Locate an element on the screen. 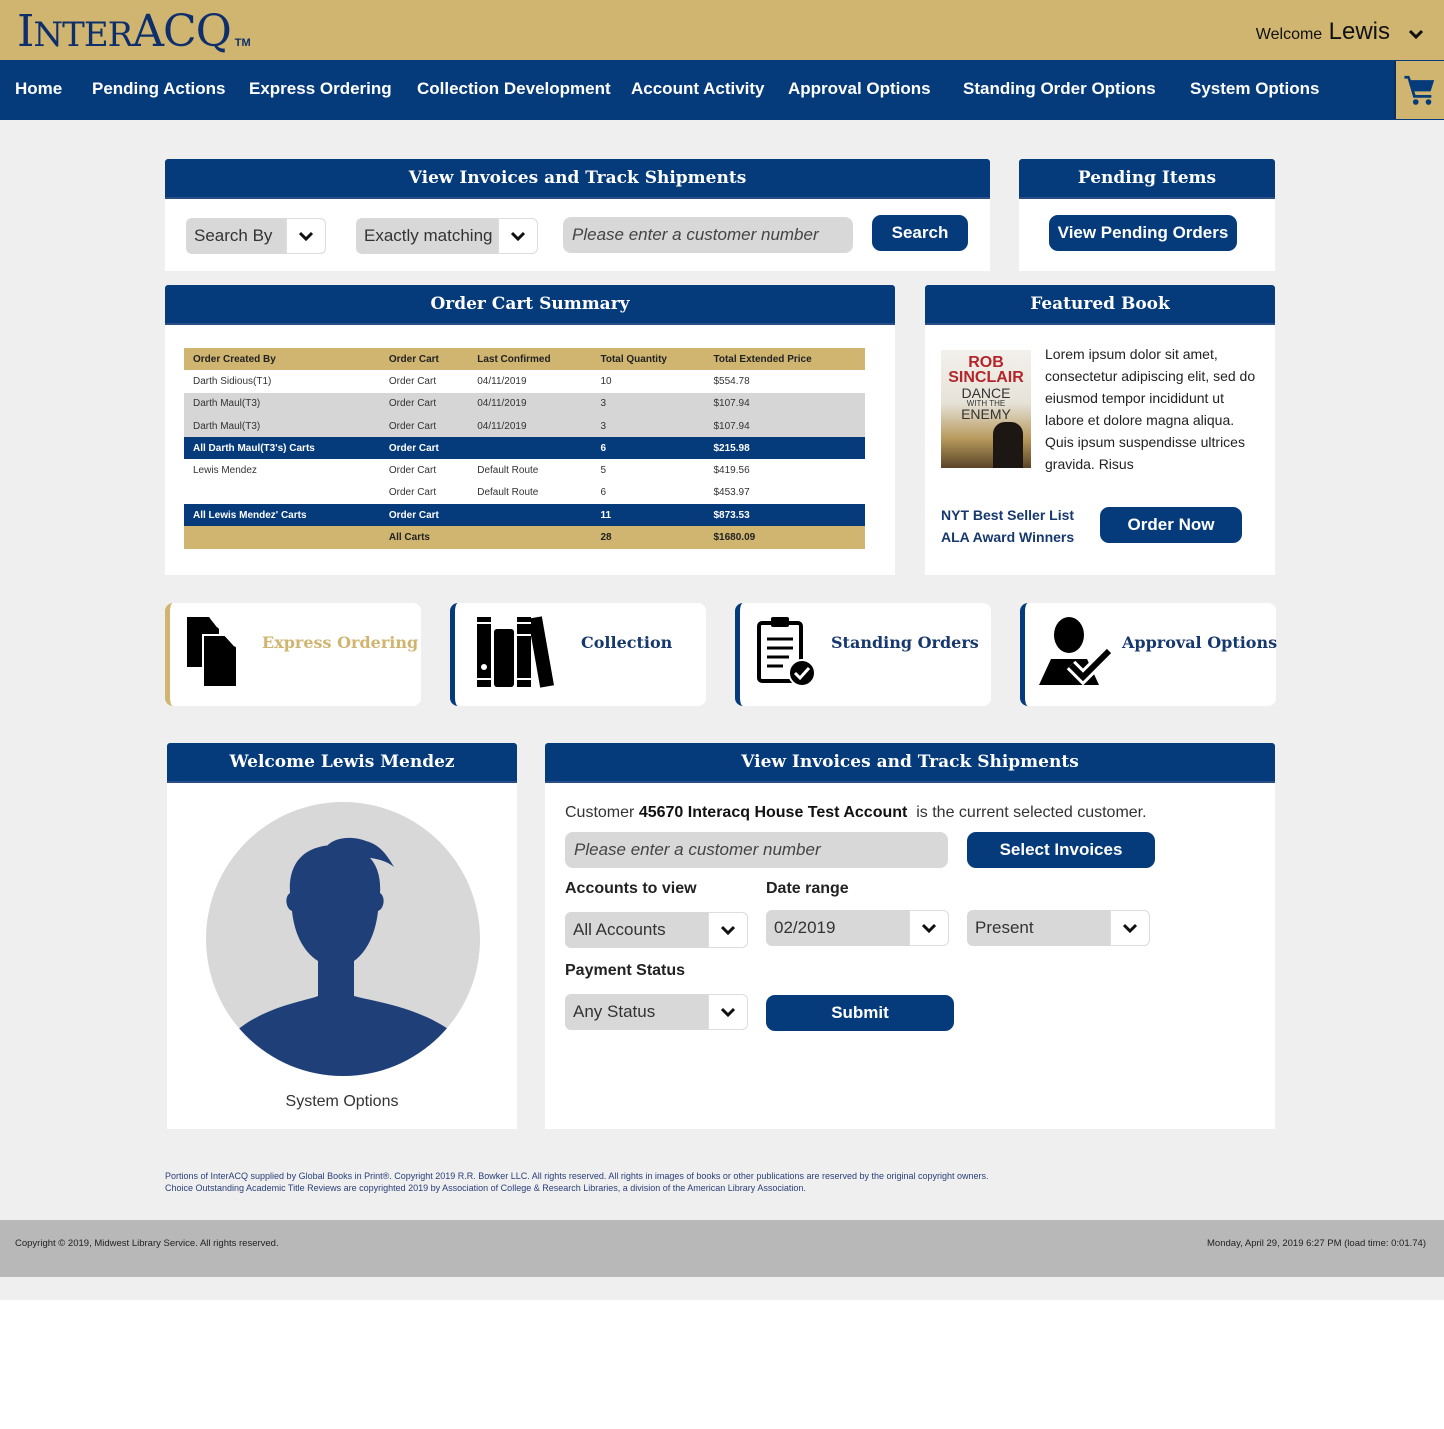  nav-system-options: System Options is located at coordinates (1254, 89).